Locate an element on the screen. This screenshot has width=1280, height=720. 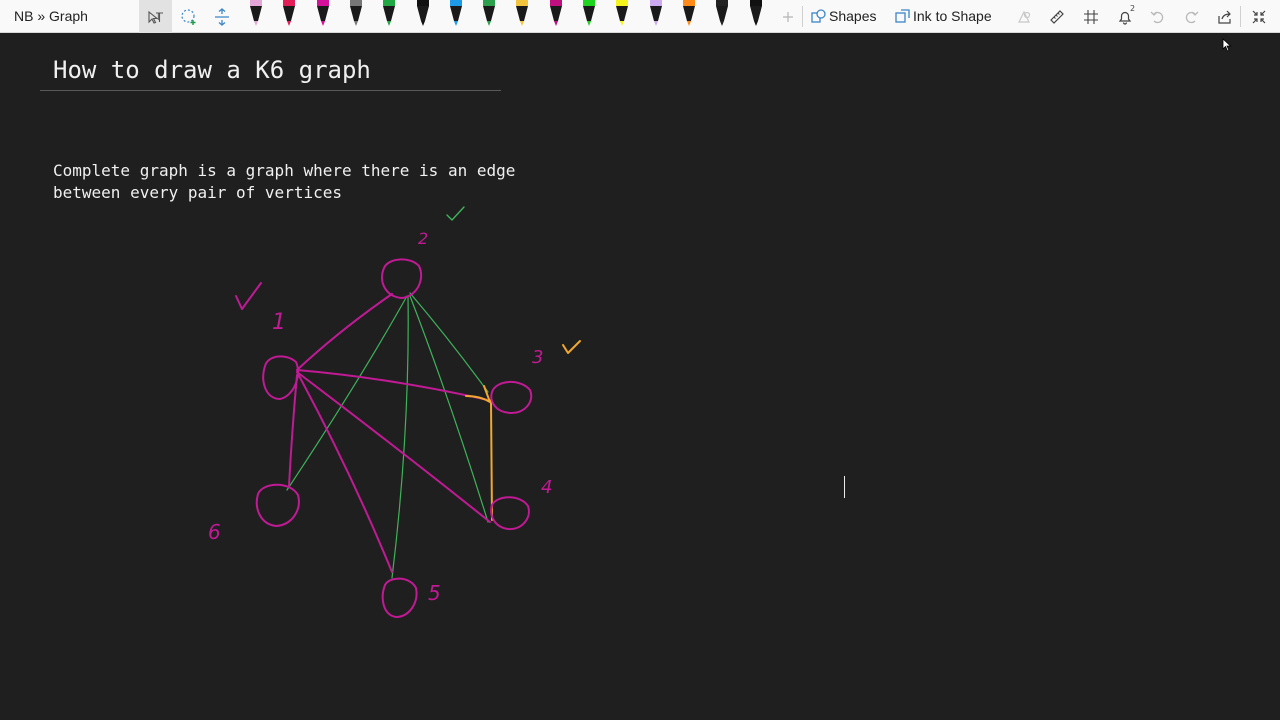
mouse-cursor-icon is located at coordinates (1227, 45).